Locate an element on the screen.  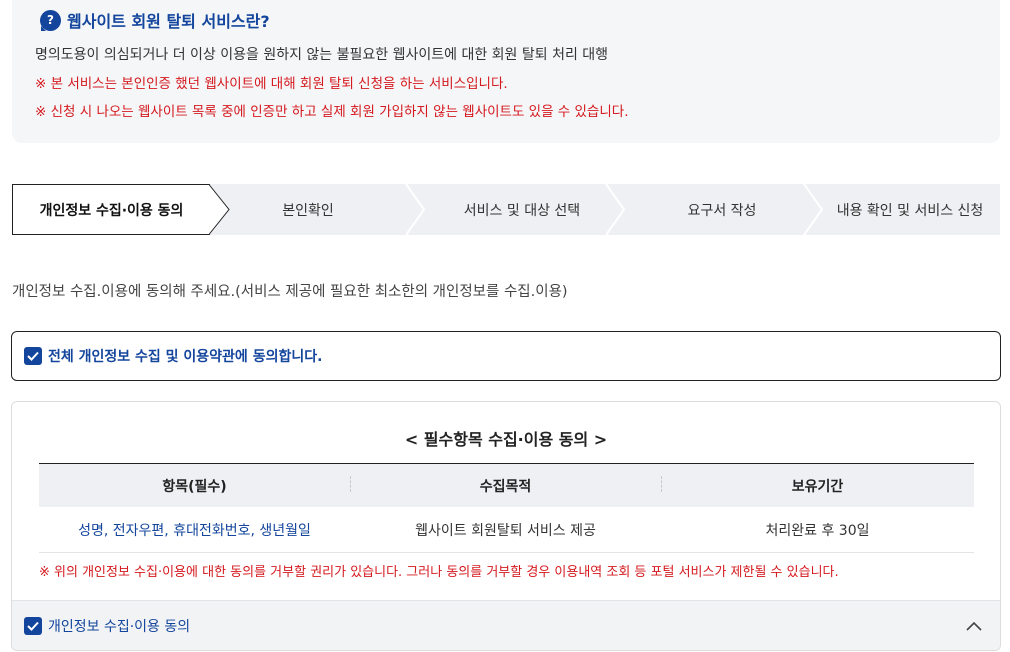
step-label: 본인확인 is located at coordinates (308, 210).